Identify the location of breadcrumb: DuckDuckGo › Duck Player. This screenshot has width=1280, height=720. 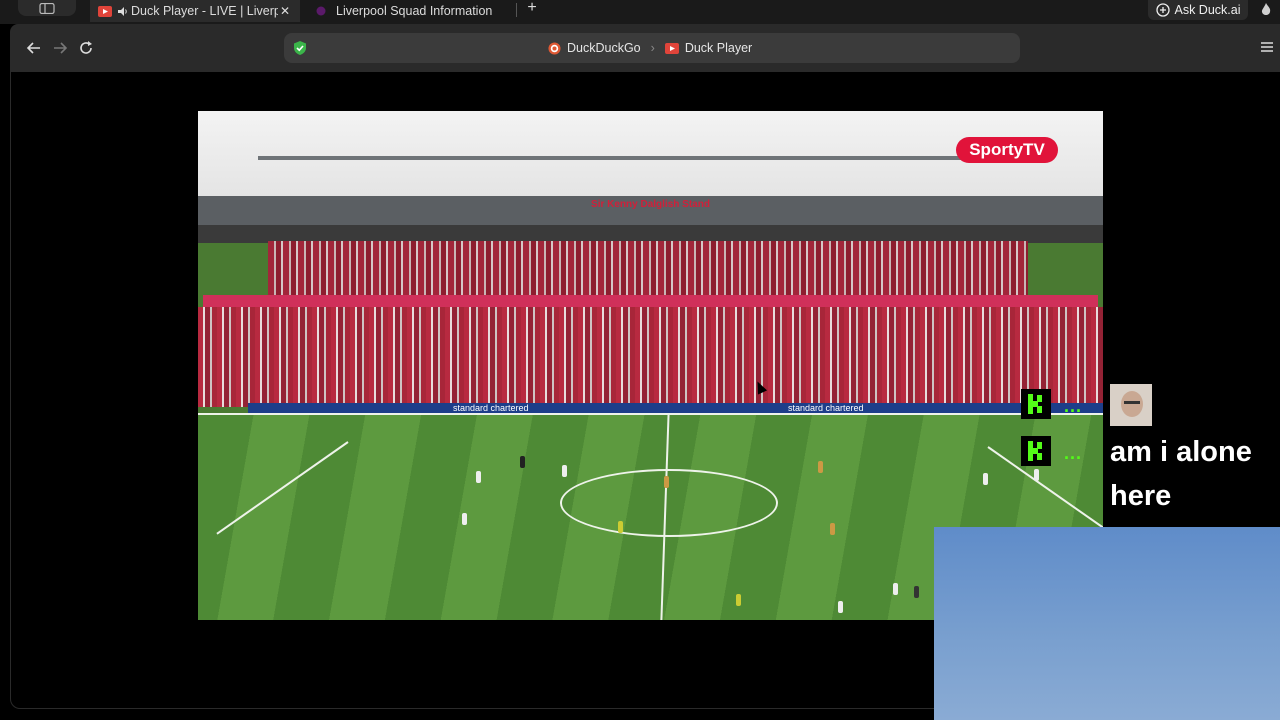
(650, 48).